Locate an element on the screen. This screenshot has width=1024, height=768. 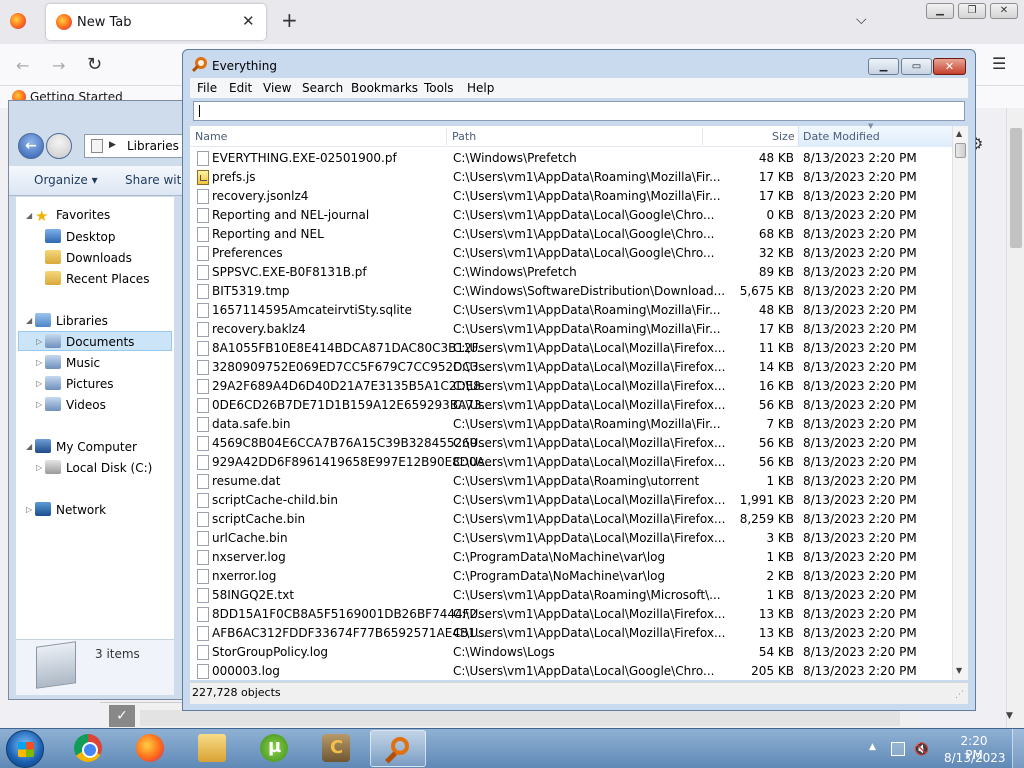
column-header-date-modified: Date Modified is located at coordinates (841, 136).